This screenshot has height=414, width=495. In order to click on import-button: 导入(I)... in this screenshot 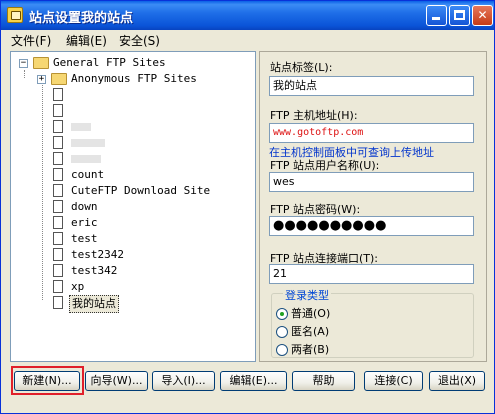, I will do `click(183, 381)`.